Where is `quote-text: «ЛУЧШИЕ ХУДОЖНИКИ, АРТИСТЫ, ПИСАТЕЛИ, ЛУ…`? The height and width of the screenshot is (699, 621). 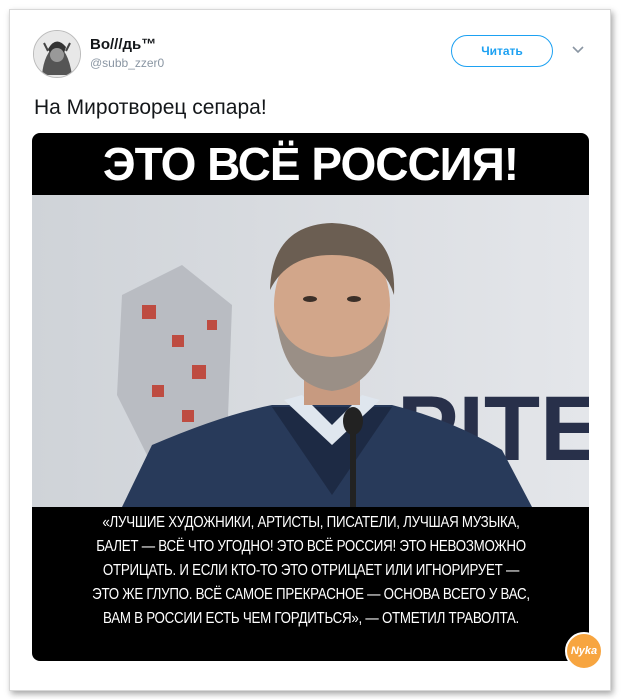 quote-text: «ЛУЧШИЕ ХУДОЖНИКИ, АРТИСТЫ, ПИСАТЕЛИ, ЛУ… is located at coordinates (311, 571).